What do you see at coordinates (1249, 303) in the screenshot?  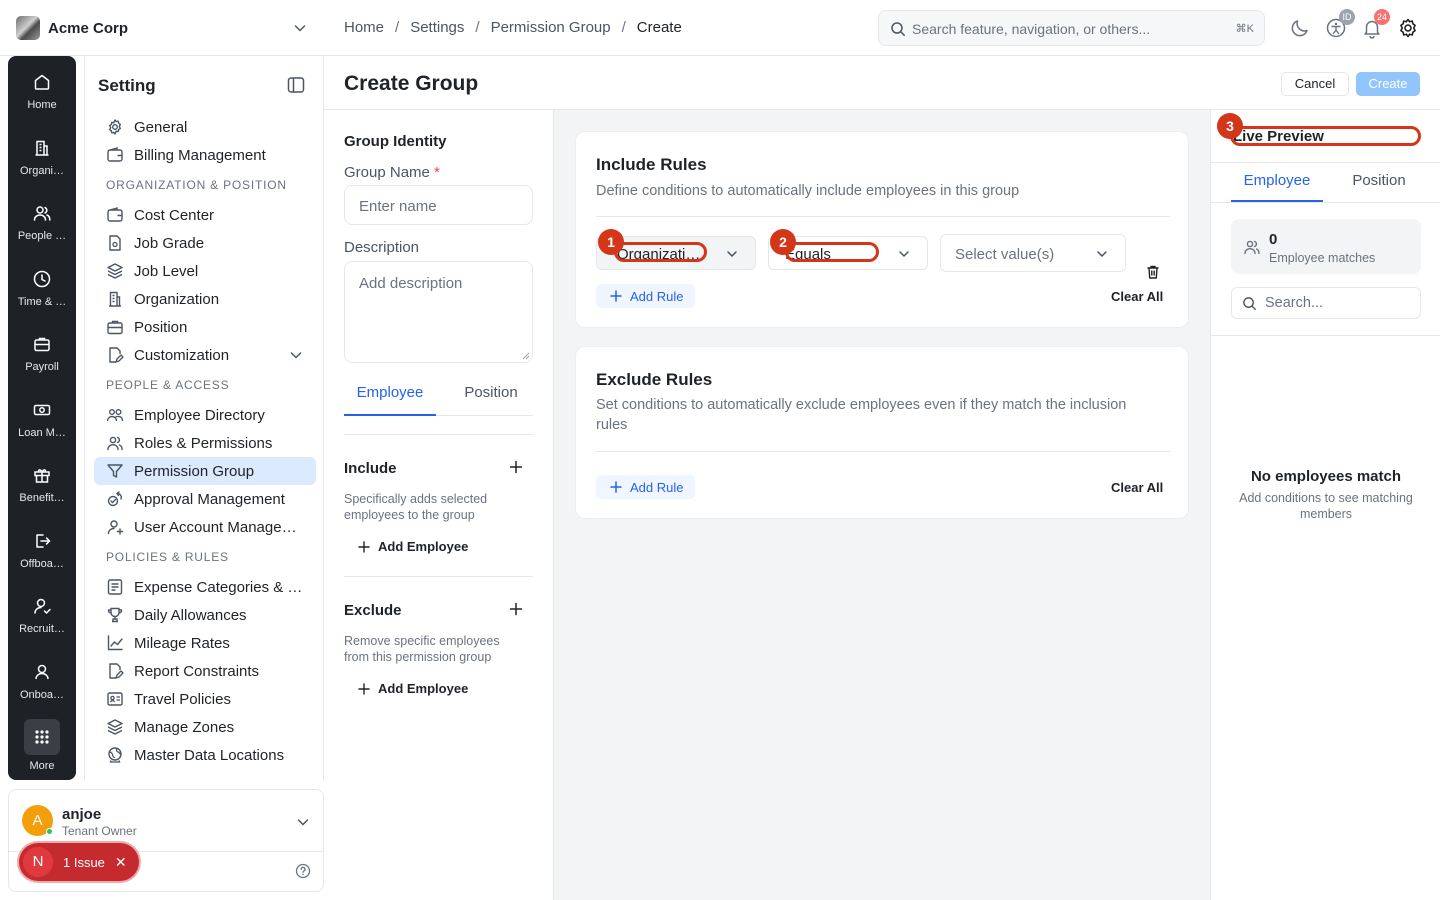 I see `search-icon` at bounding box center [1249, 303].